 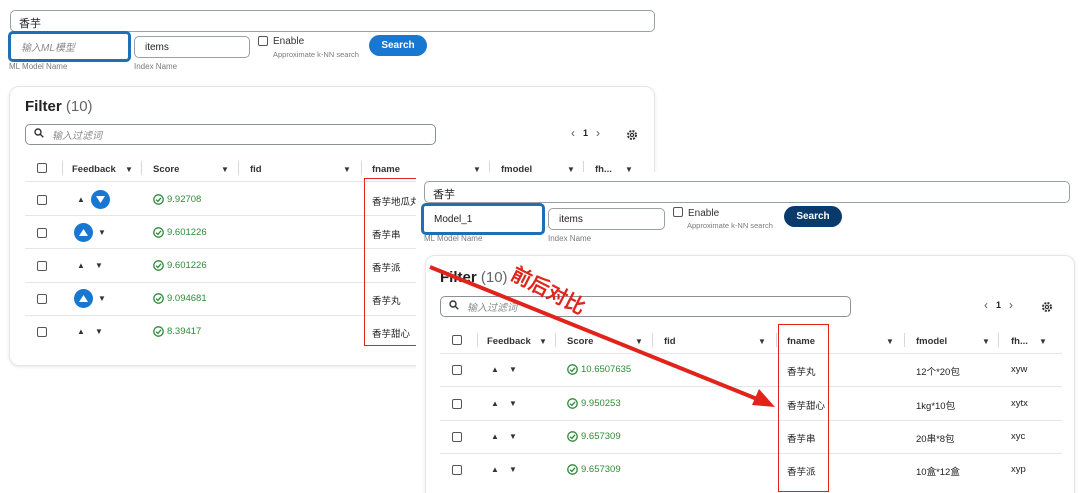 What do you see at coordinates (602, 336) in the screenshot?
I see `comparison-arrow` at bounding box center [602, 336].